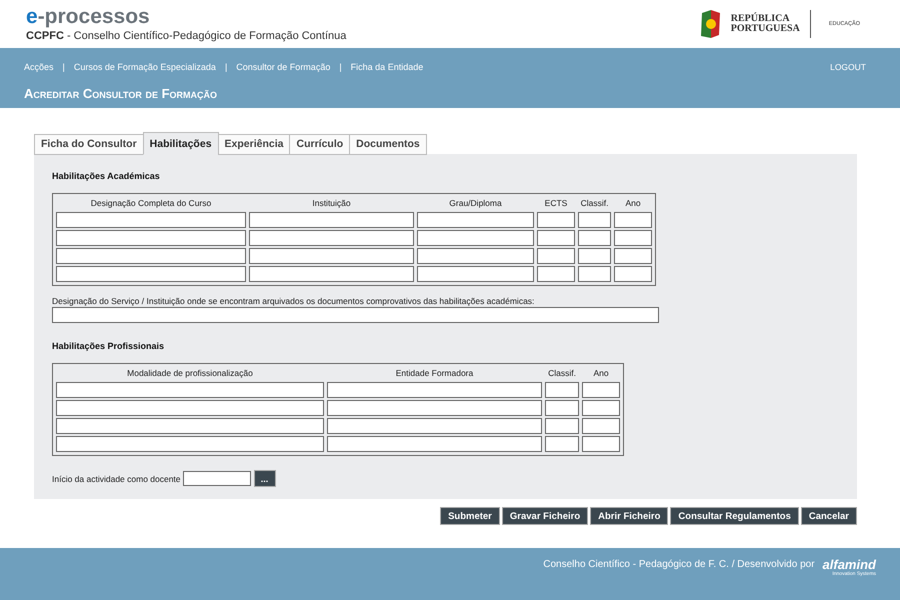 Image resolution: width=900 pixels, height=600 pixels. What do you see at coordinates (709, 24) in the screenshot?
I see `flag-emblem-icon` at bounding box center [709, 24].